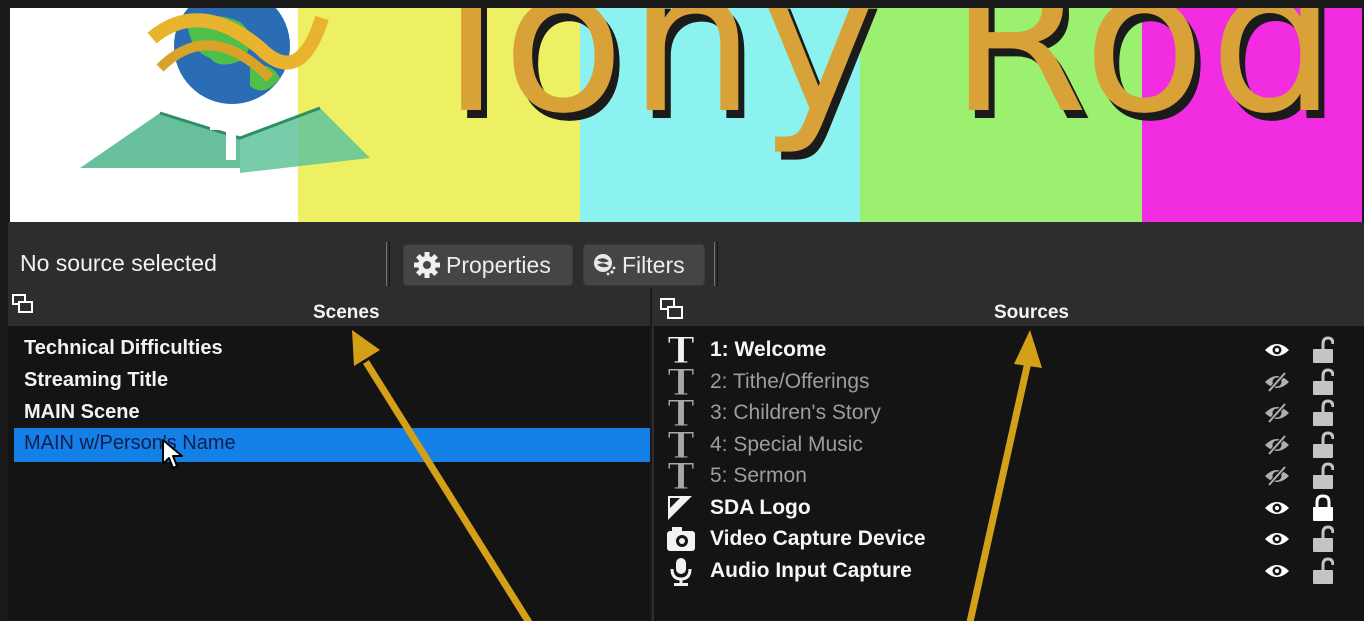 The width and height of the screenshot is (1364, 621). What do you see at coordinates (346, 312) in the screenshot?
I see `scenes-title: Scenes` at bounding box center [346, 312].